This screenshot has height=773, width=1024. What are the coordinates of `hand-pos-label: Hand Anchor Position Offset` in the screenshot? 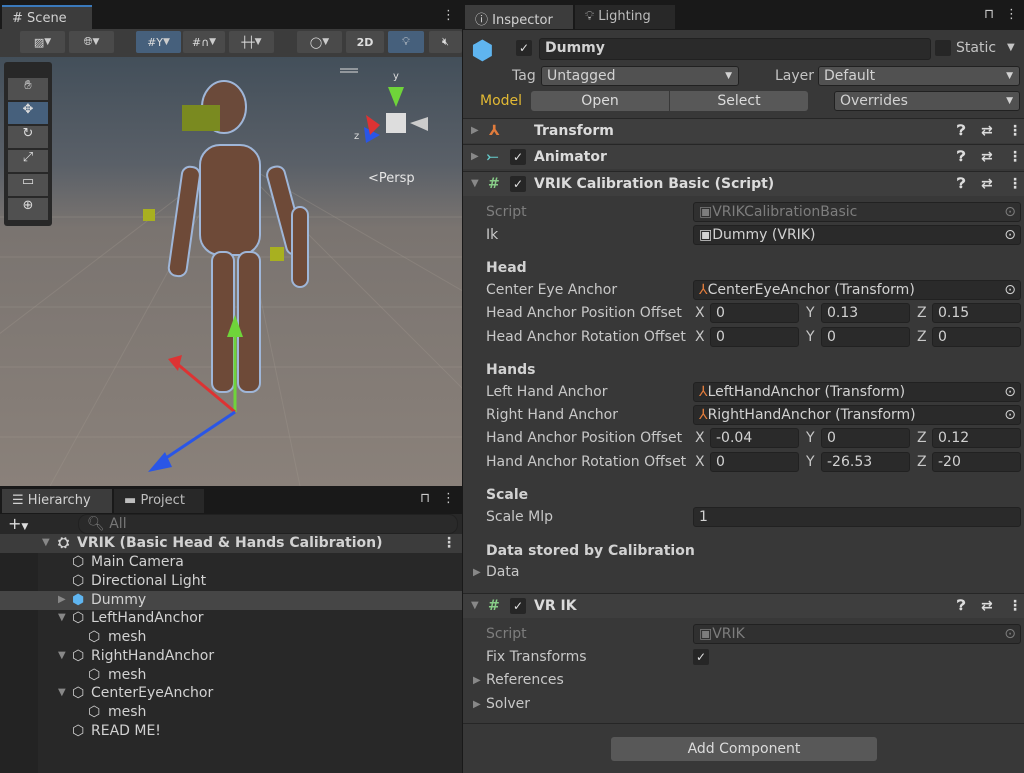 It's located at (584, 438).